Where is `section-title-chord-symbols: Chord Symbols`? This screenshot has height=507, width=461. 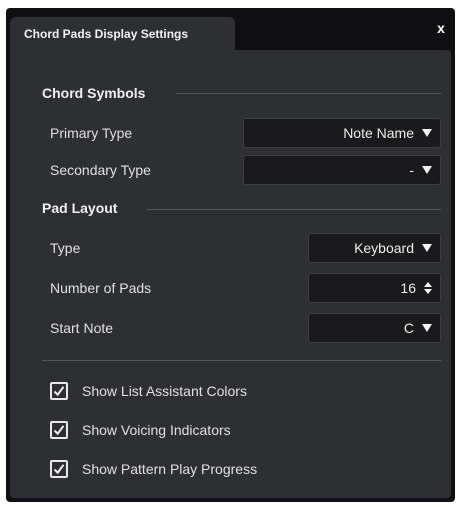 section-title-chord-symbols: Chord Symbols is located at coordinates (94, 93).